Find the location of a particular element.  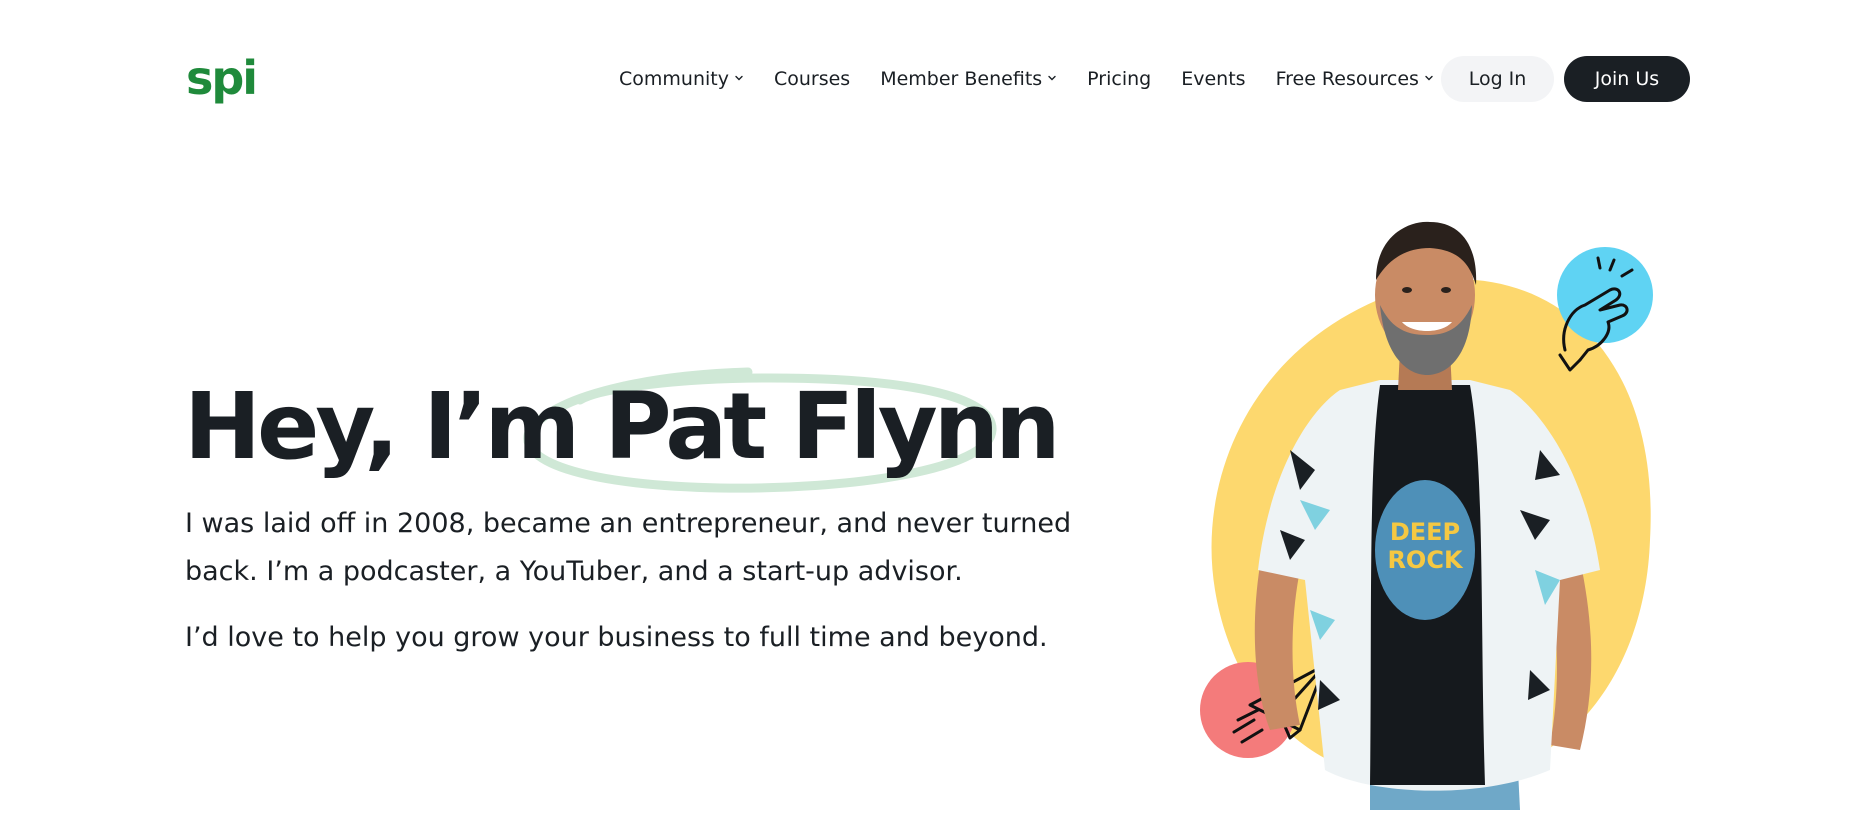

login-button: Log In is located at coordinates (1497, 79).